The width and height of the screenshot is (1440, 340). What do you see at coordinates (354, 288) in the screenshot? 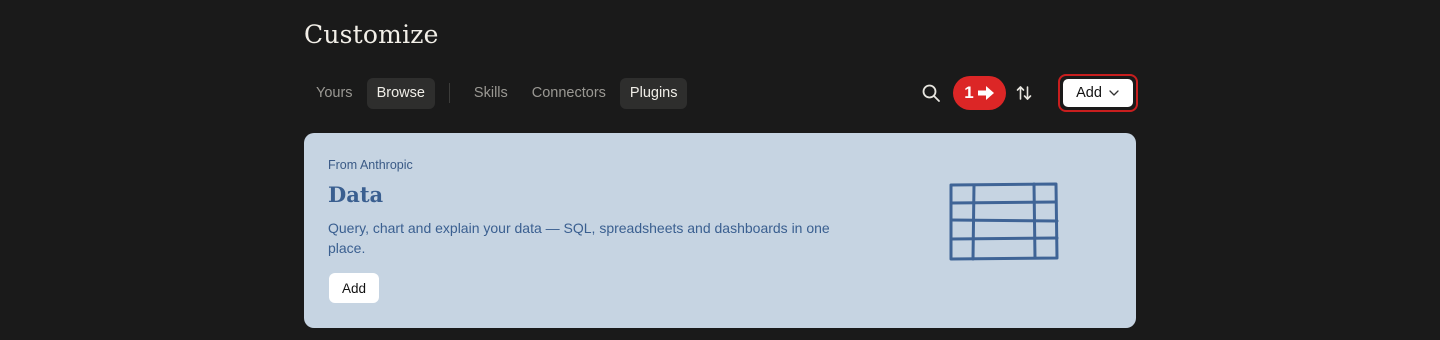
I see `card-add-button: Add` at bounding box center [354, 288].